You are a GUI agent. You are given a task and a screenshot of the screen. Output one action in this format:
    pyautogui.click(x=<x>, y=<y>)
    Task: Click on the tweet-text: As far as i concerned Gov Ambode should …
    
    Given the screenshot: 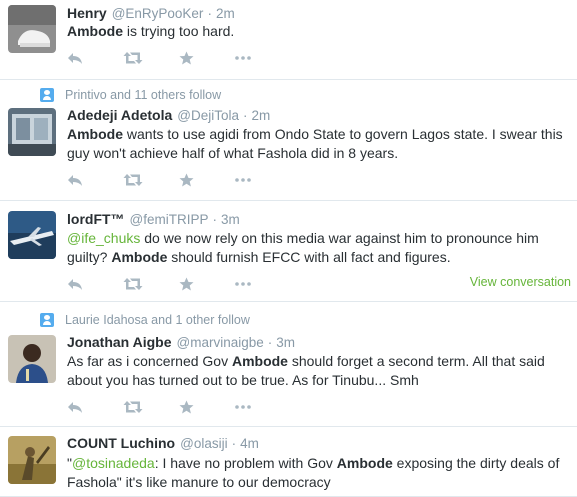 What is the action you would take?
    pyautogui.click(x=319, y=371)
    